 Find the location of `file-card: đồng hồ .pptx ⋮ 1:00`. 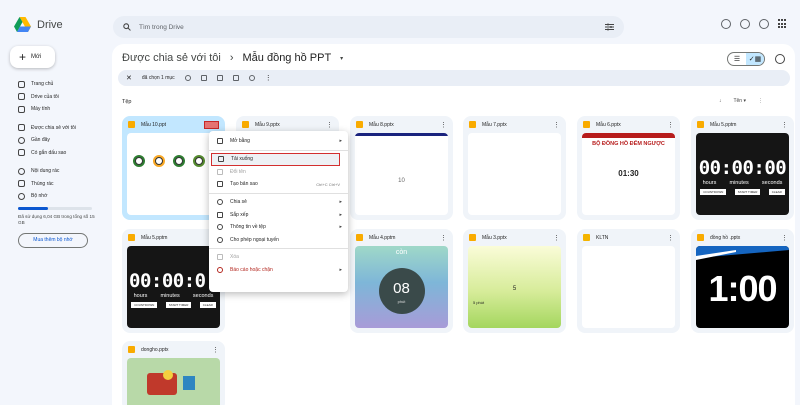

file-card: đồng hồ .pptx ⋮ 1:00 is located at coordinates (742, 281).